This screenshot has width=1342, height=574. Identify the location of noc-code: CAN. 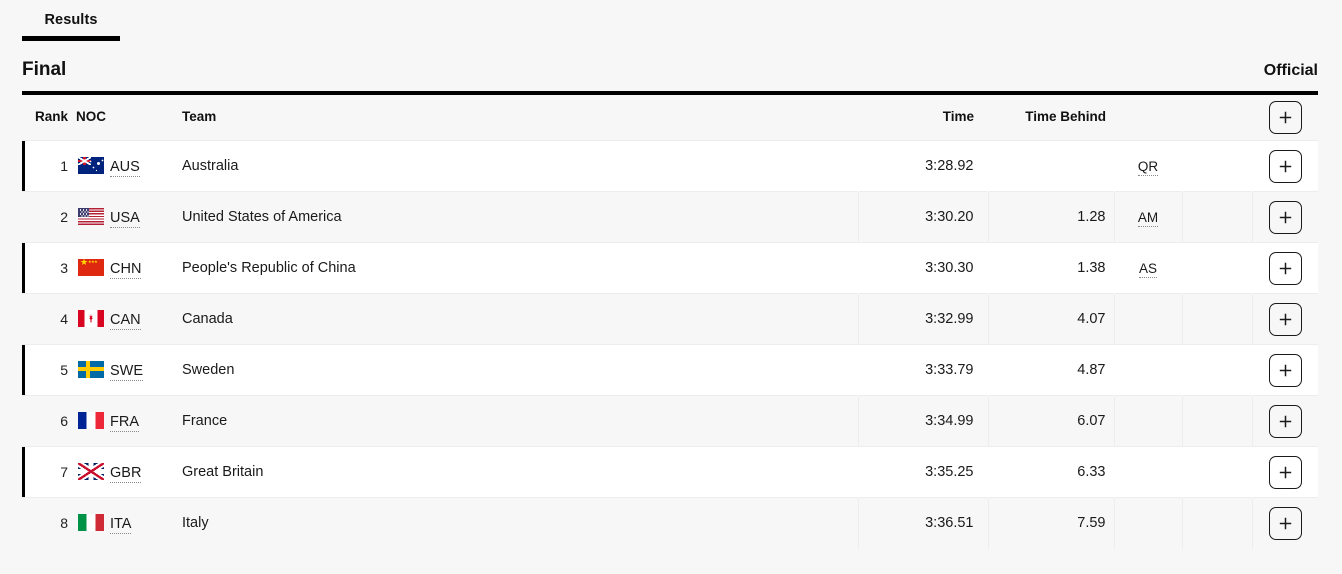
(125, 321).